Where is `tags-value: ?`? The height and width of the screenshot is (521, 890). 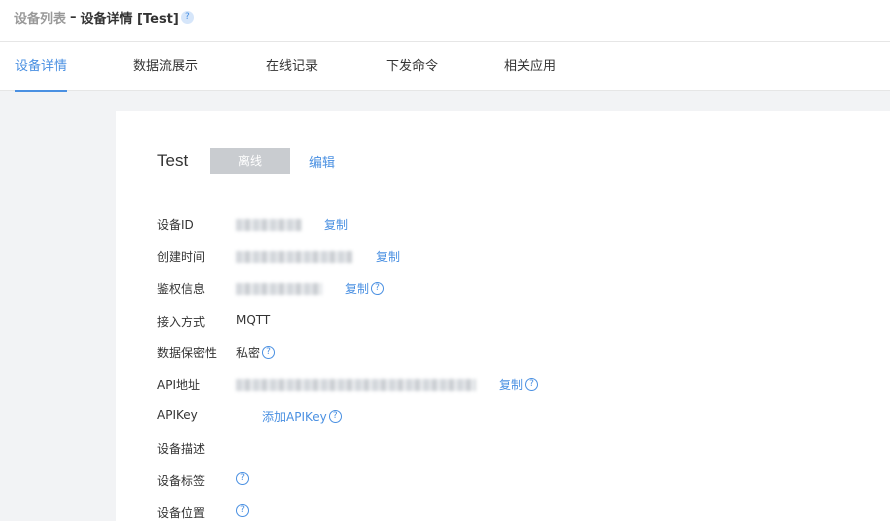 tags-value: ? is located at coordinates (242, 478).